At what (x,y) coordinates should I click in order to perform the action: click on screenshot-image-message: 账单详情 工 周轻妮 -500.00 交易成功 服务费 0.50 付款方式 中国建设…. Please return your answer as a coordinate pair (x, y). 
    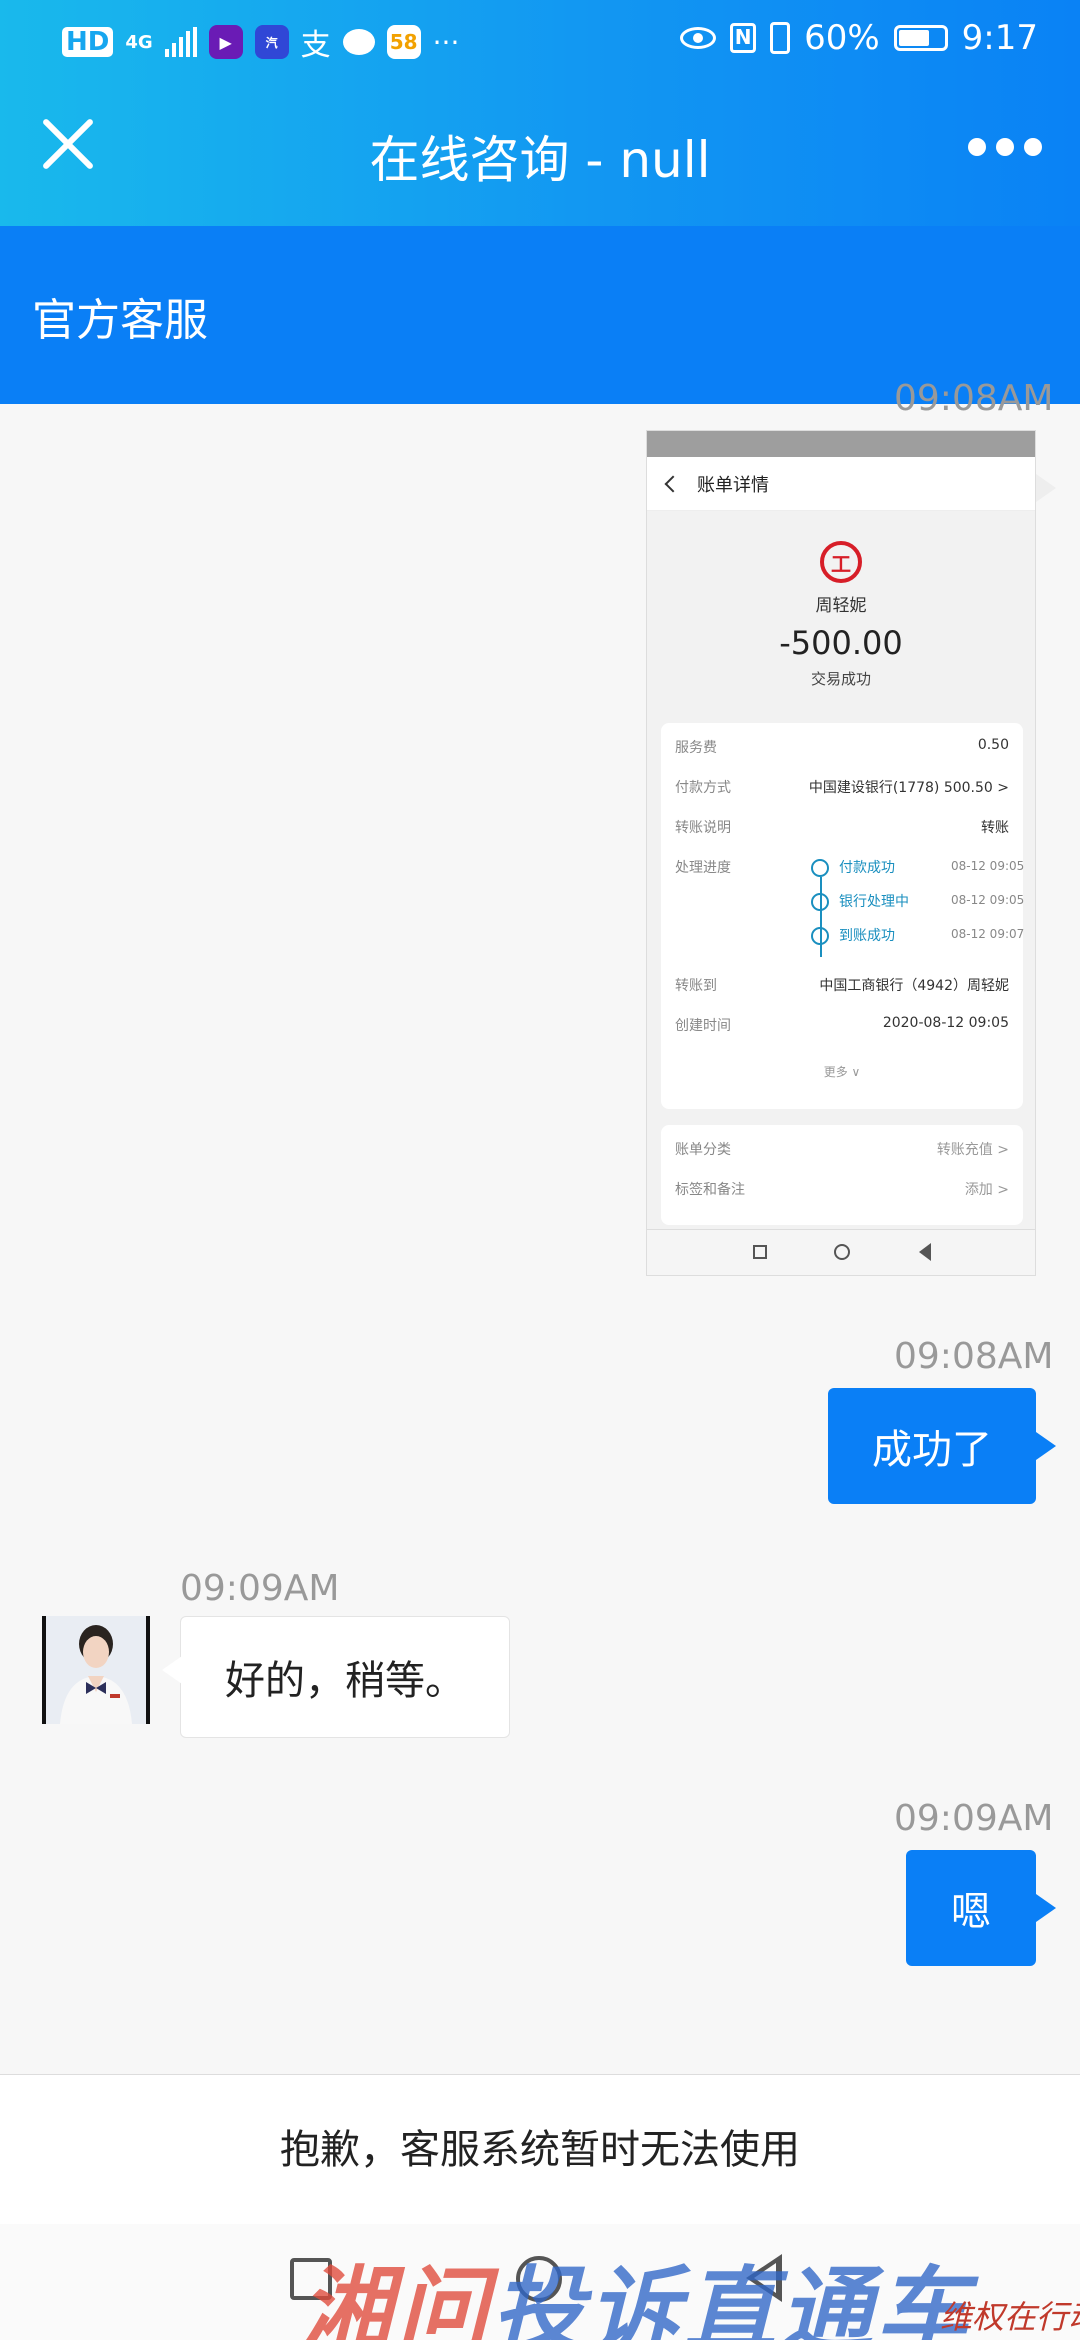
    Looking at the image, I should click on (841, 853).